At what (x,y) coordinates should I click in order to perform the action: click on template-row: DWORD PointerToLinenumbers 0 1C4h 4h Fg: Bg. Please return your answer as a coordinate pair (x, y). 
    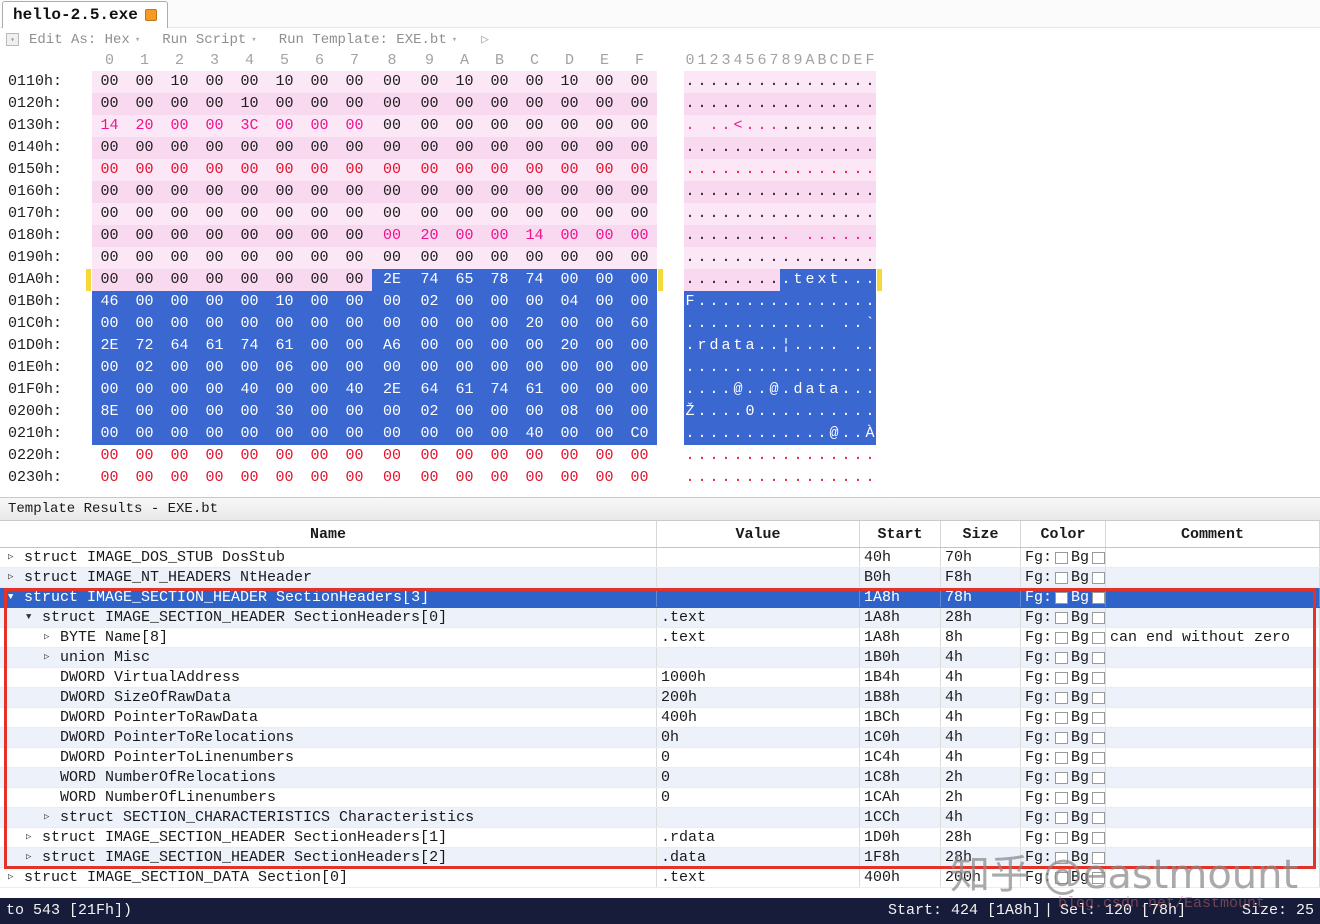
    Looking at the image, I should click on (660, 758).